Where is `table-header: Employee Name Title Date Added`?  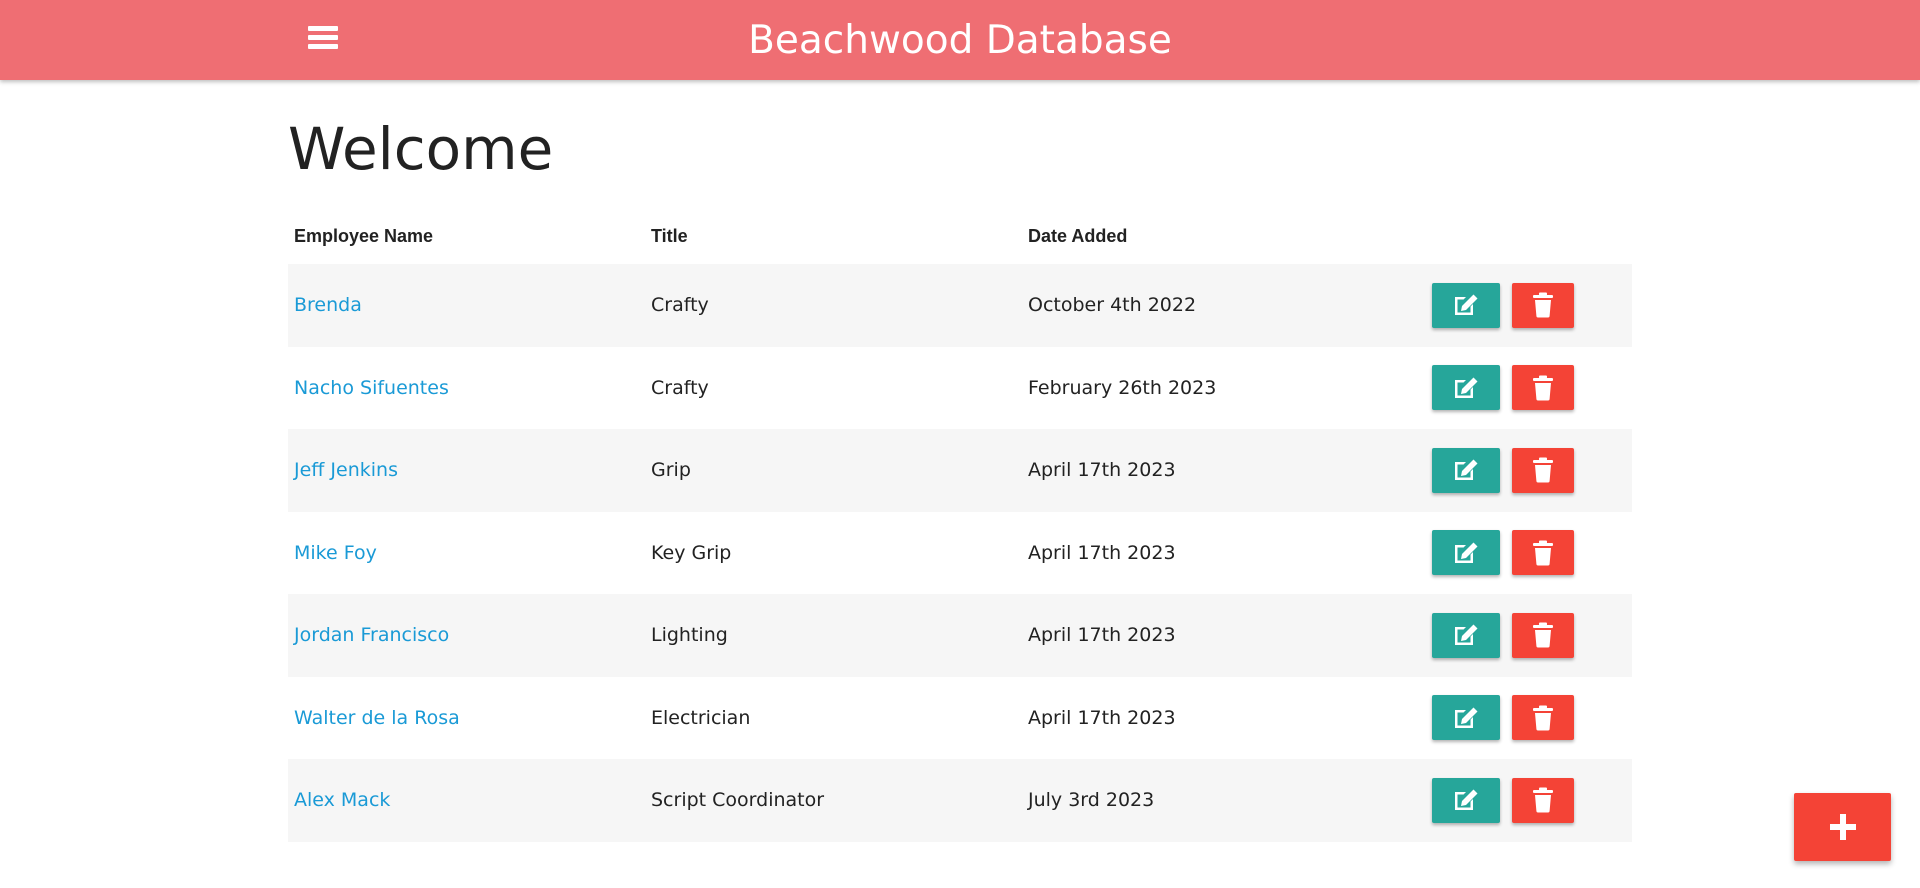 table-header: Employee Name Title Date Added is located at coordinates (960, 236).